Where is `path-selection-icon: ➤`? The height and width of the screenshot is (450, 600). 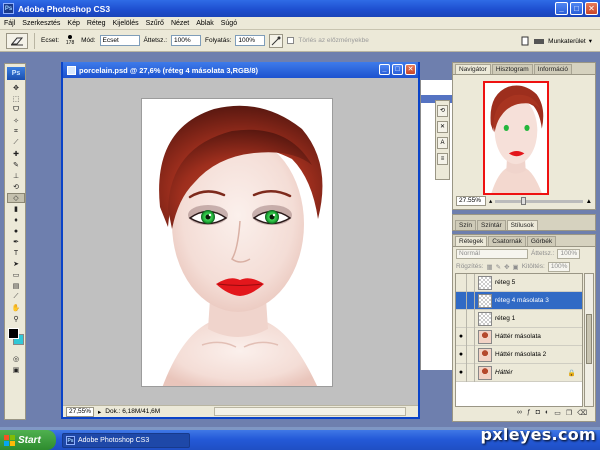 path-selection-icon: ➤ is located at coordinates (16, 264).